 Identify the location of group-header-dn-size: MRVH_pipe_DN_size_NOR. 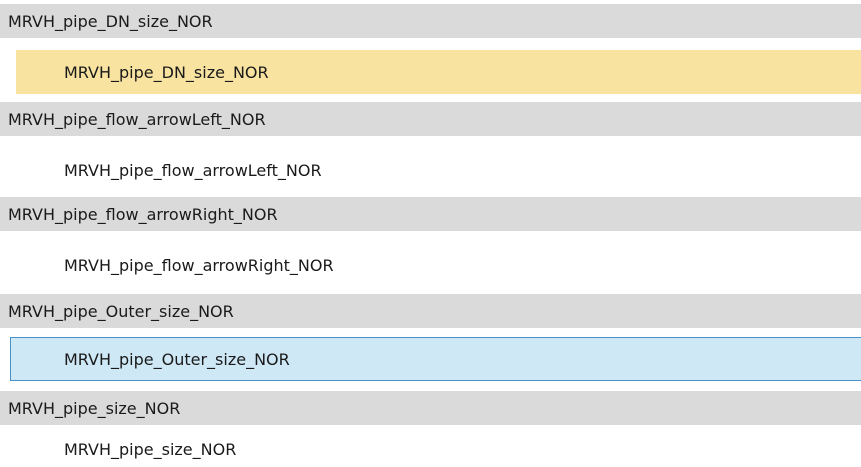
(430, 21).